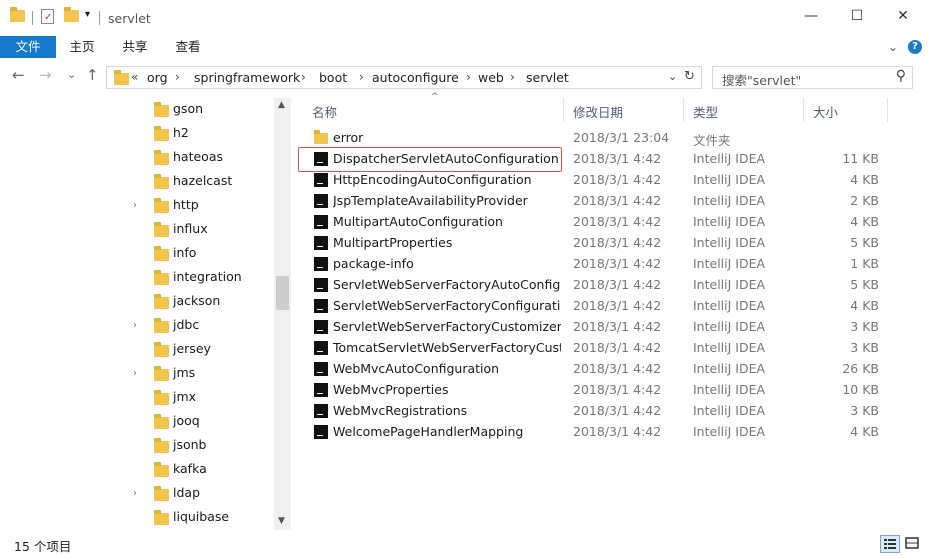  Describe the element at coordinates (447, 326) in the screenshot. I see `file-name: ServletWebServerFactoryCustomizer` at that location.